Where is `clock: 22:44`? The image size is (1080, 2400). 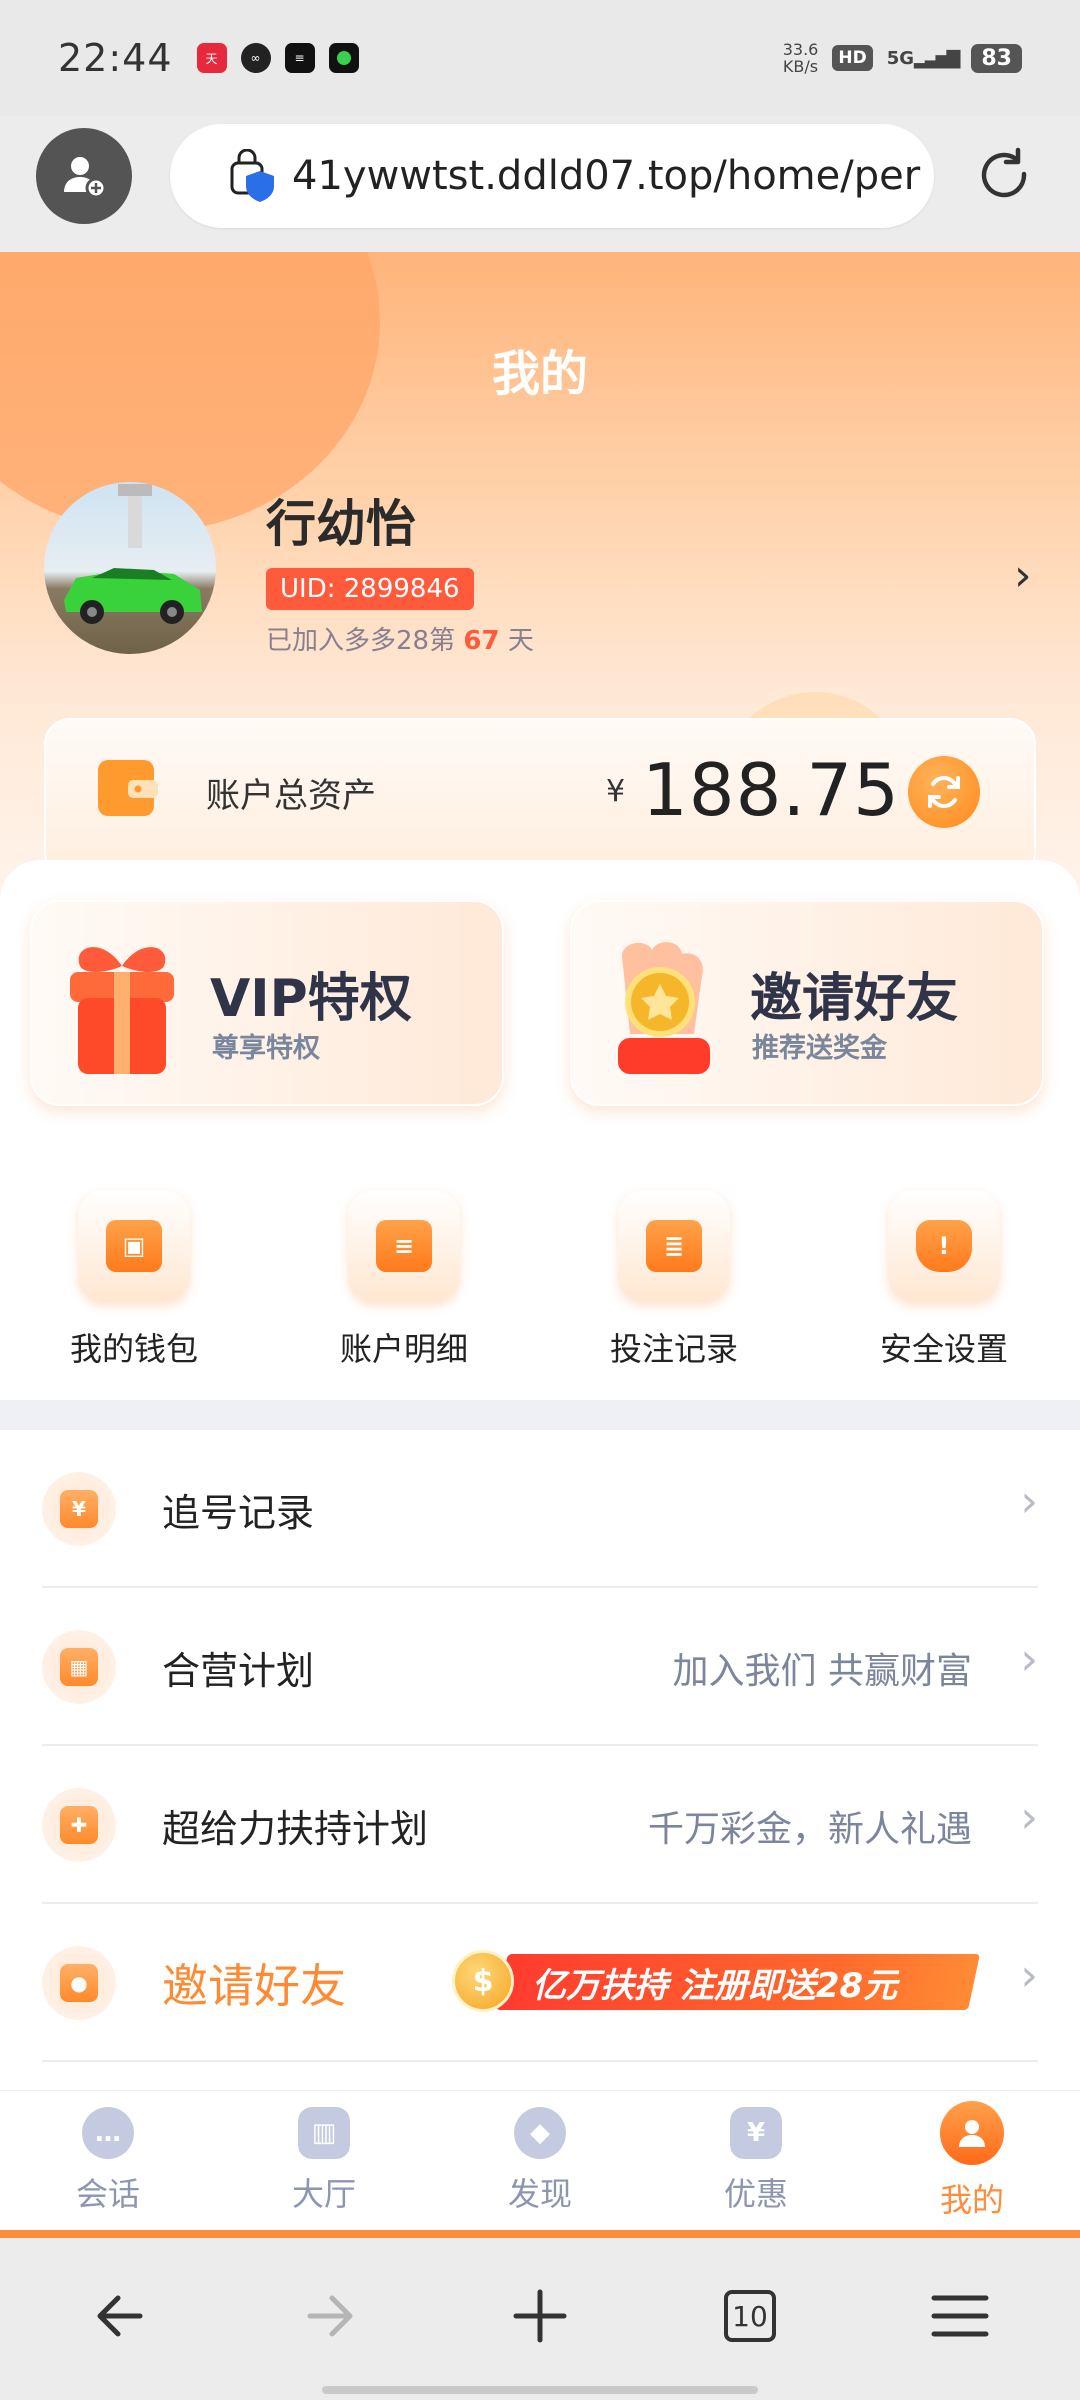 clock: 22:44 is located at coordinates (115, 58).